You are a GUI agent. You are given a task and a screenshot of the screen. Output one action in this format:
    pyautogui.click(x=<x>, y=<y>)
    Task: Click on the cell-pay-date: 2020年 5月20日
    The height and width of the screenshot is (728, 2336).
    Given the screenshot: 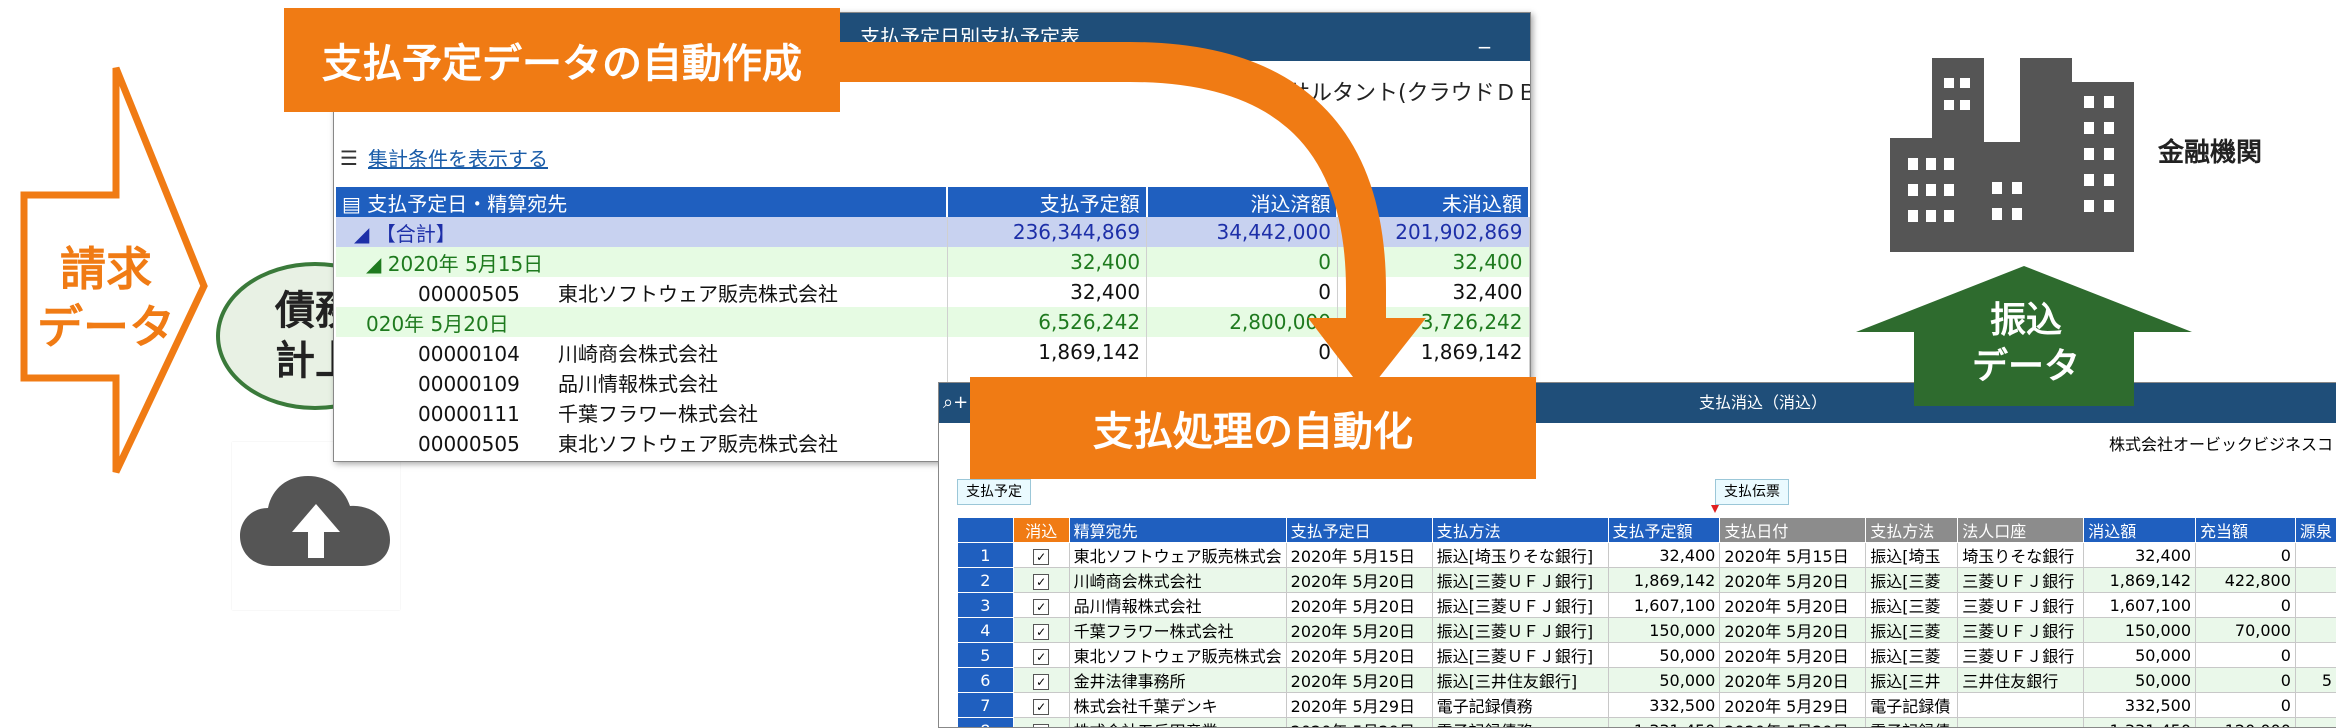 What is the action you would take?
    pyautogui.click(x=1793, y=580)
    